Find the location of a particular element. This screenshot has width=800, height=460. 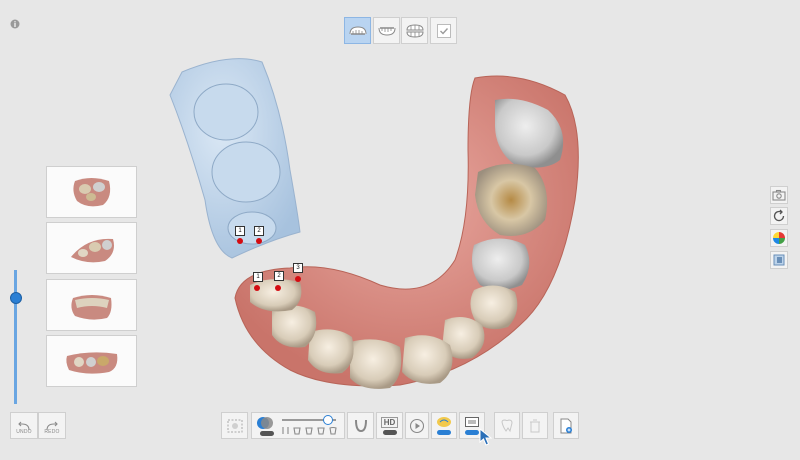

document-export-icon is located at coordinates (566, 425).